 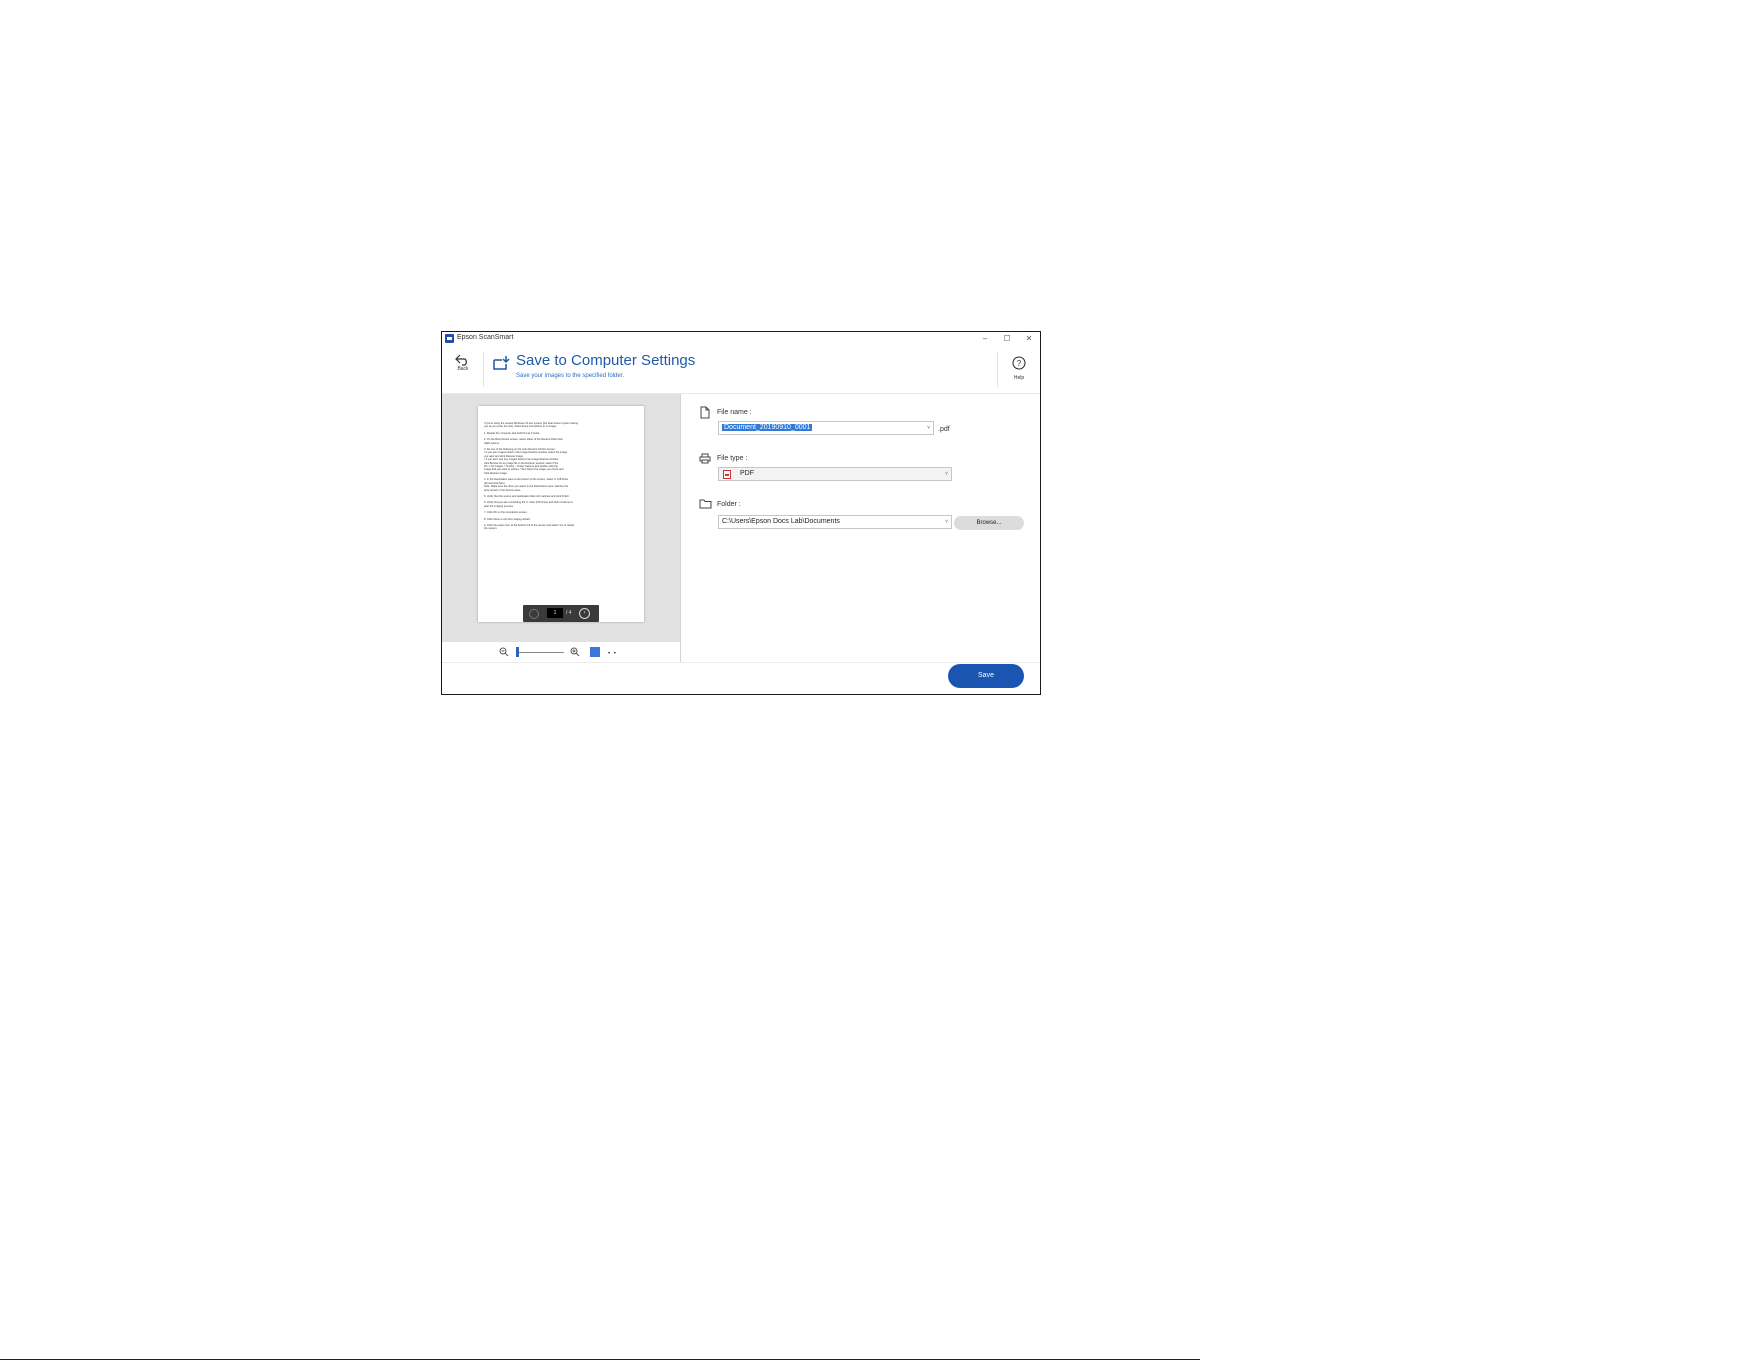 I want to click on maximize-button: ☐, so click(x=1007, y=338).